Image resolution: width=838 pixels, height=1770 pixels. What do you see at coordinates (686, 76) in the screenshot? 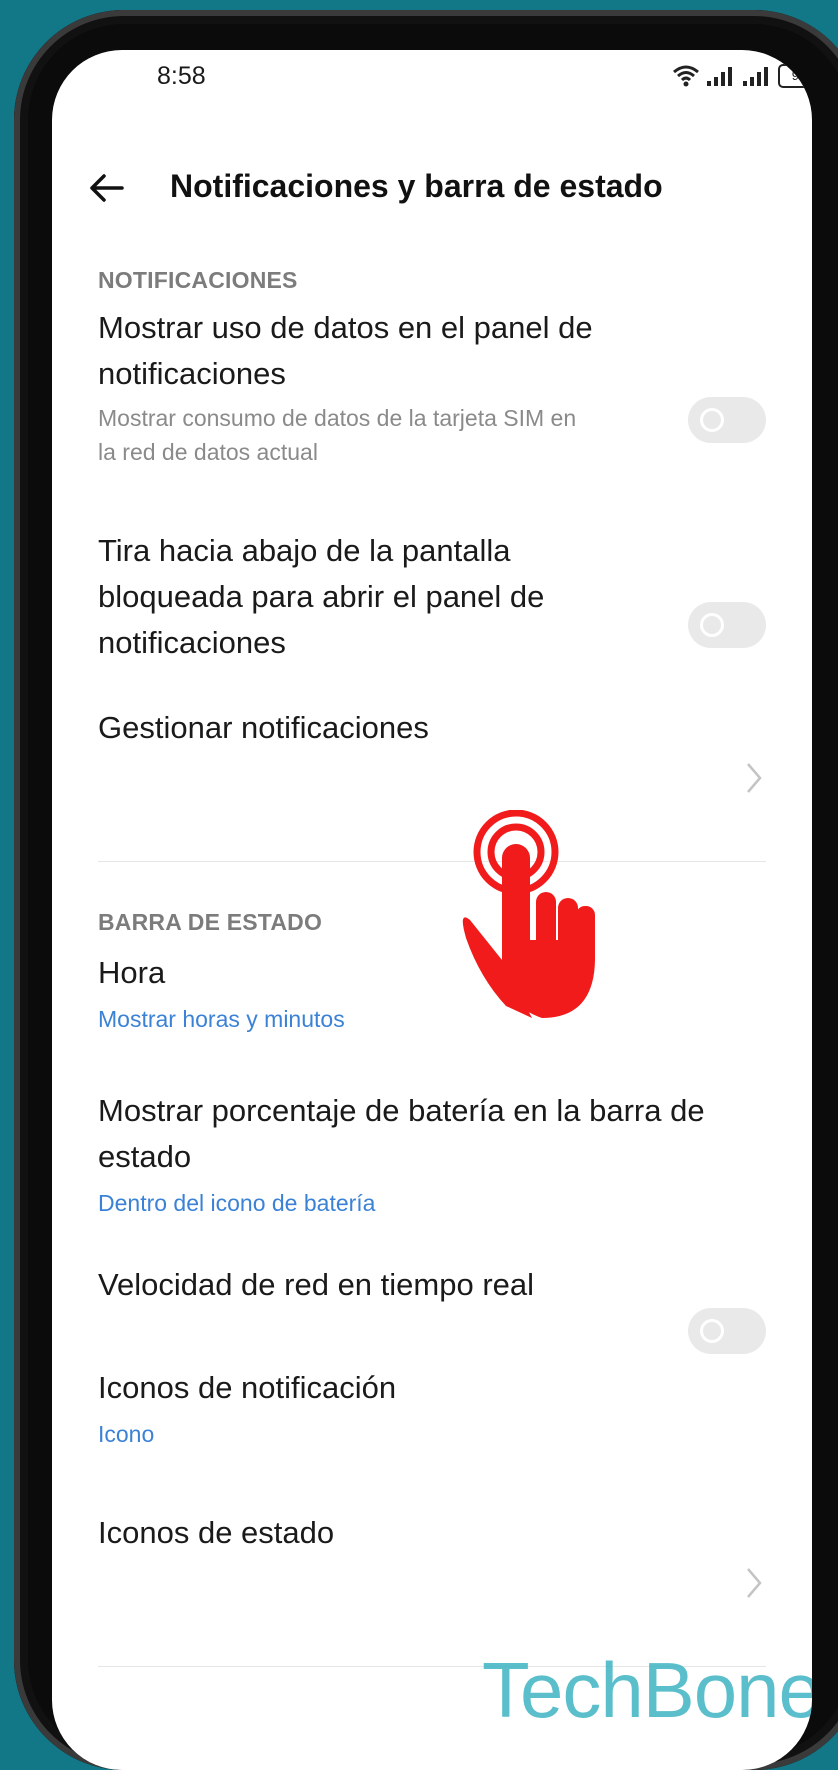
I see `wifi-icon` at bounding box center [686, 76].